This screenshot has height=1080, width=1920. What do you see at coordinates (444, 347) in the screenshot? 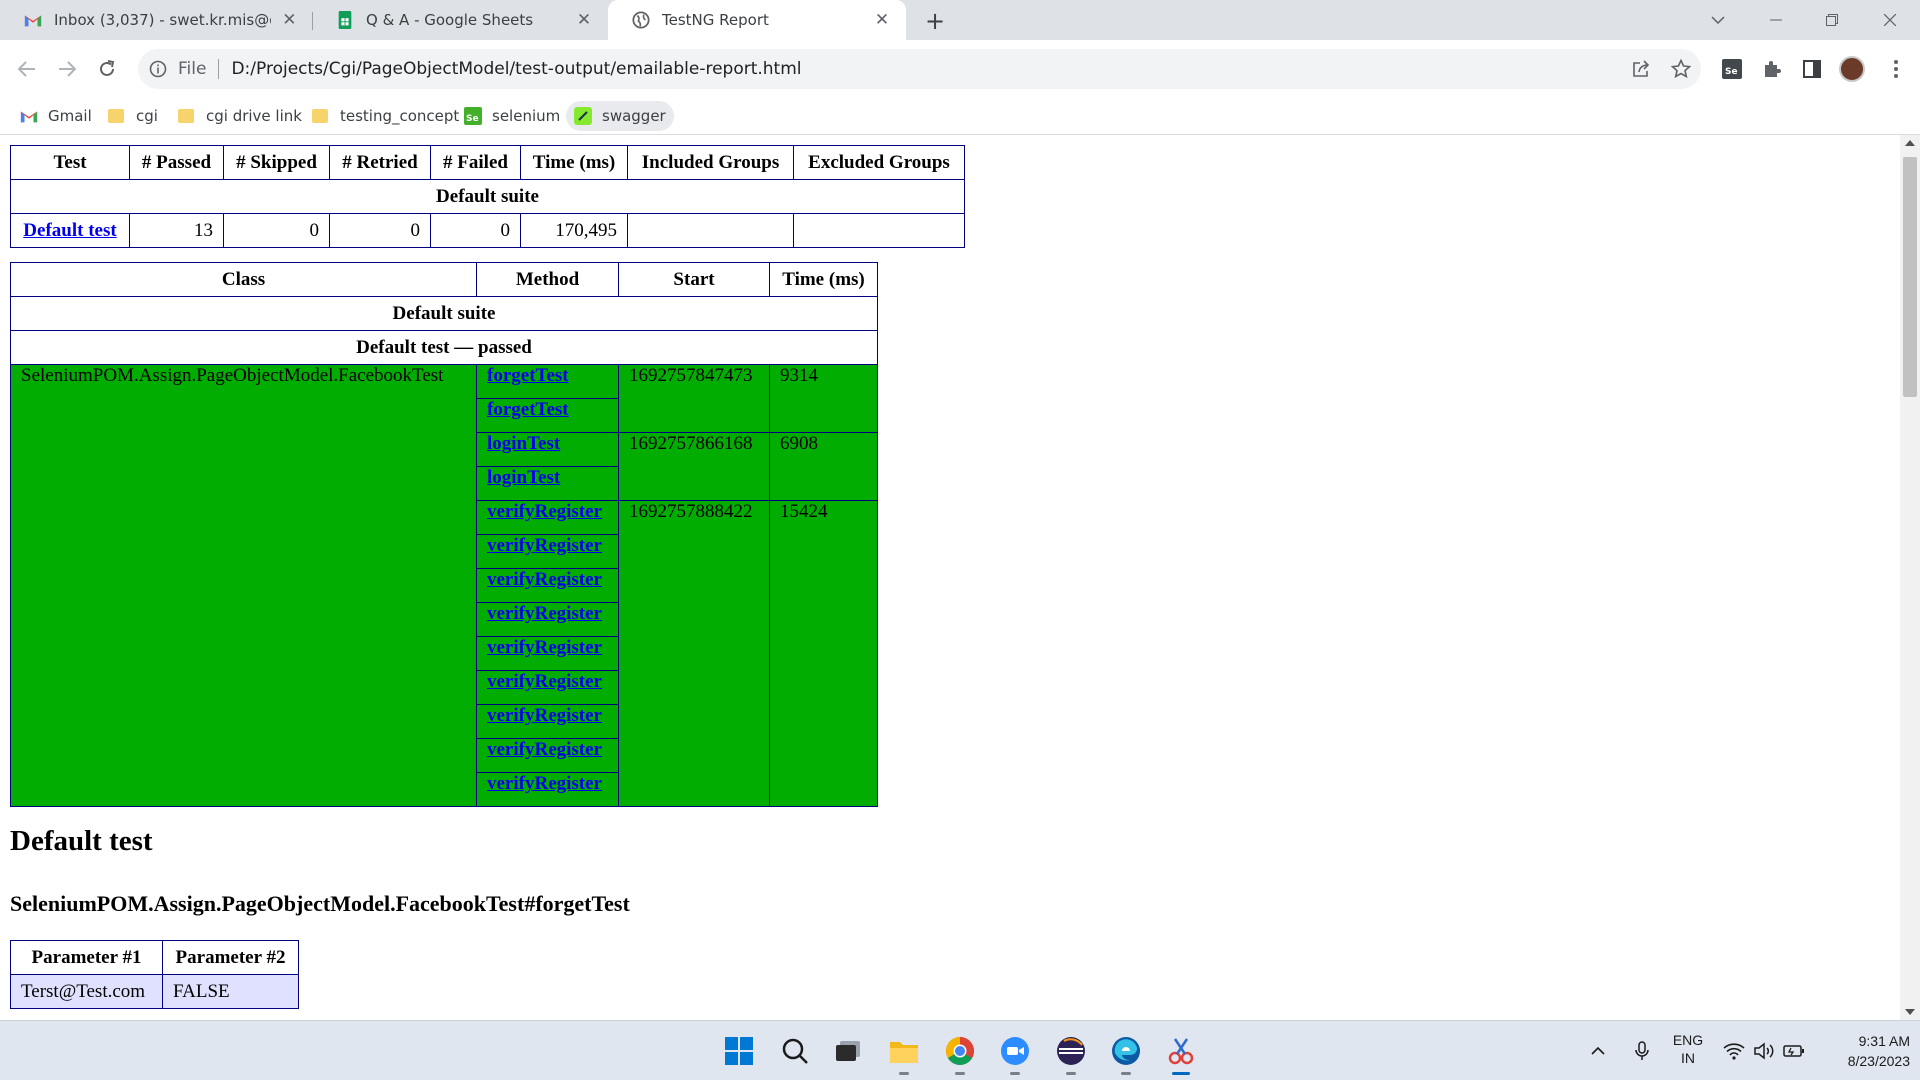
I see `test-status-row: Default test — passed` at bounding box center [444, 347].